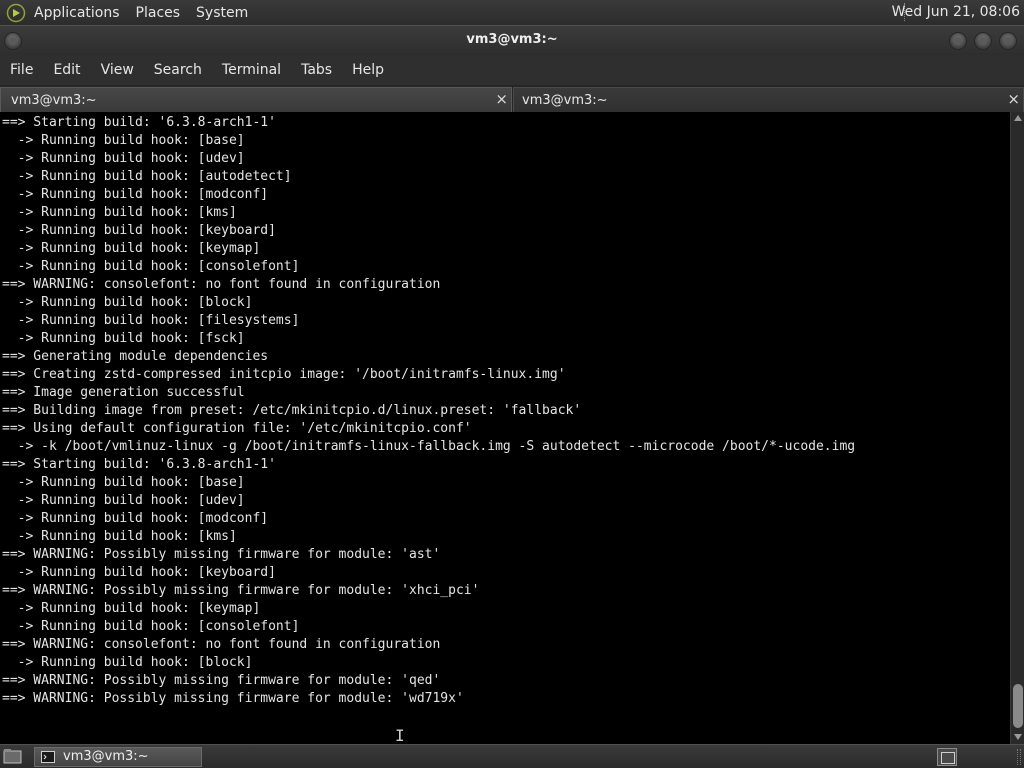  Describe the element at coordinates (13, 756) in the screenshot. I see `show-desktop-icon` at that location.